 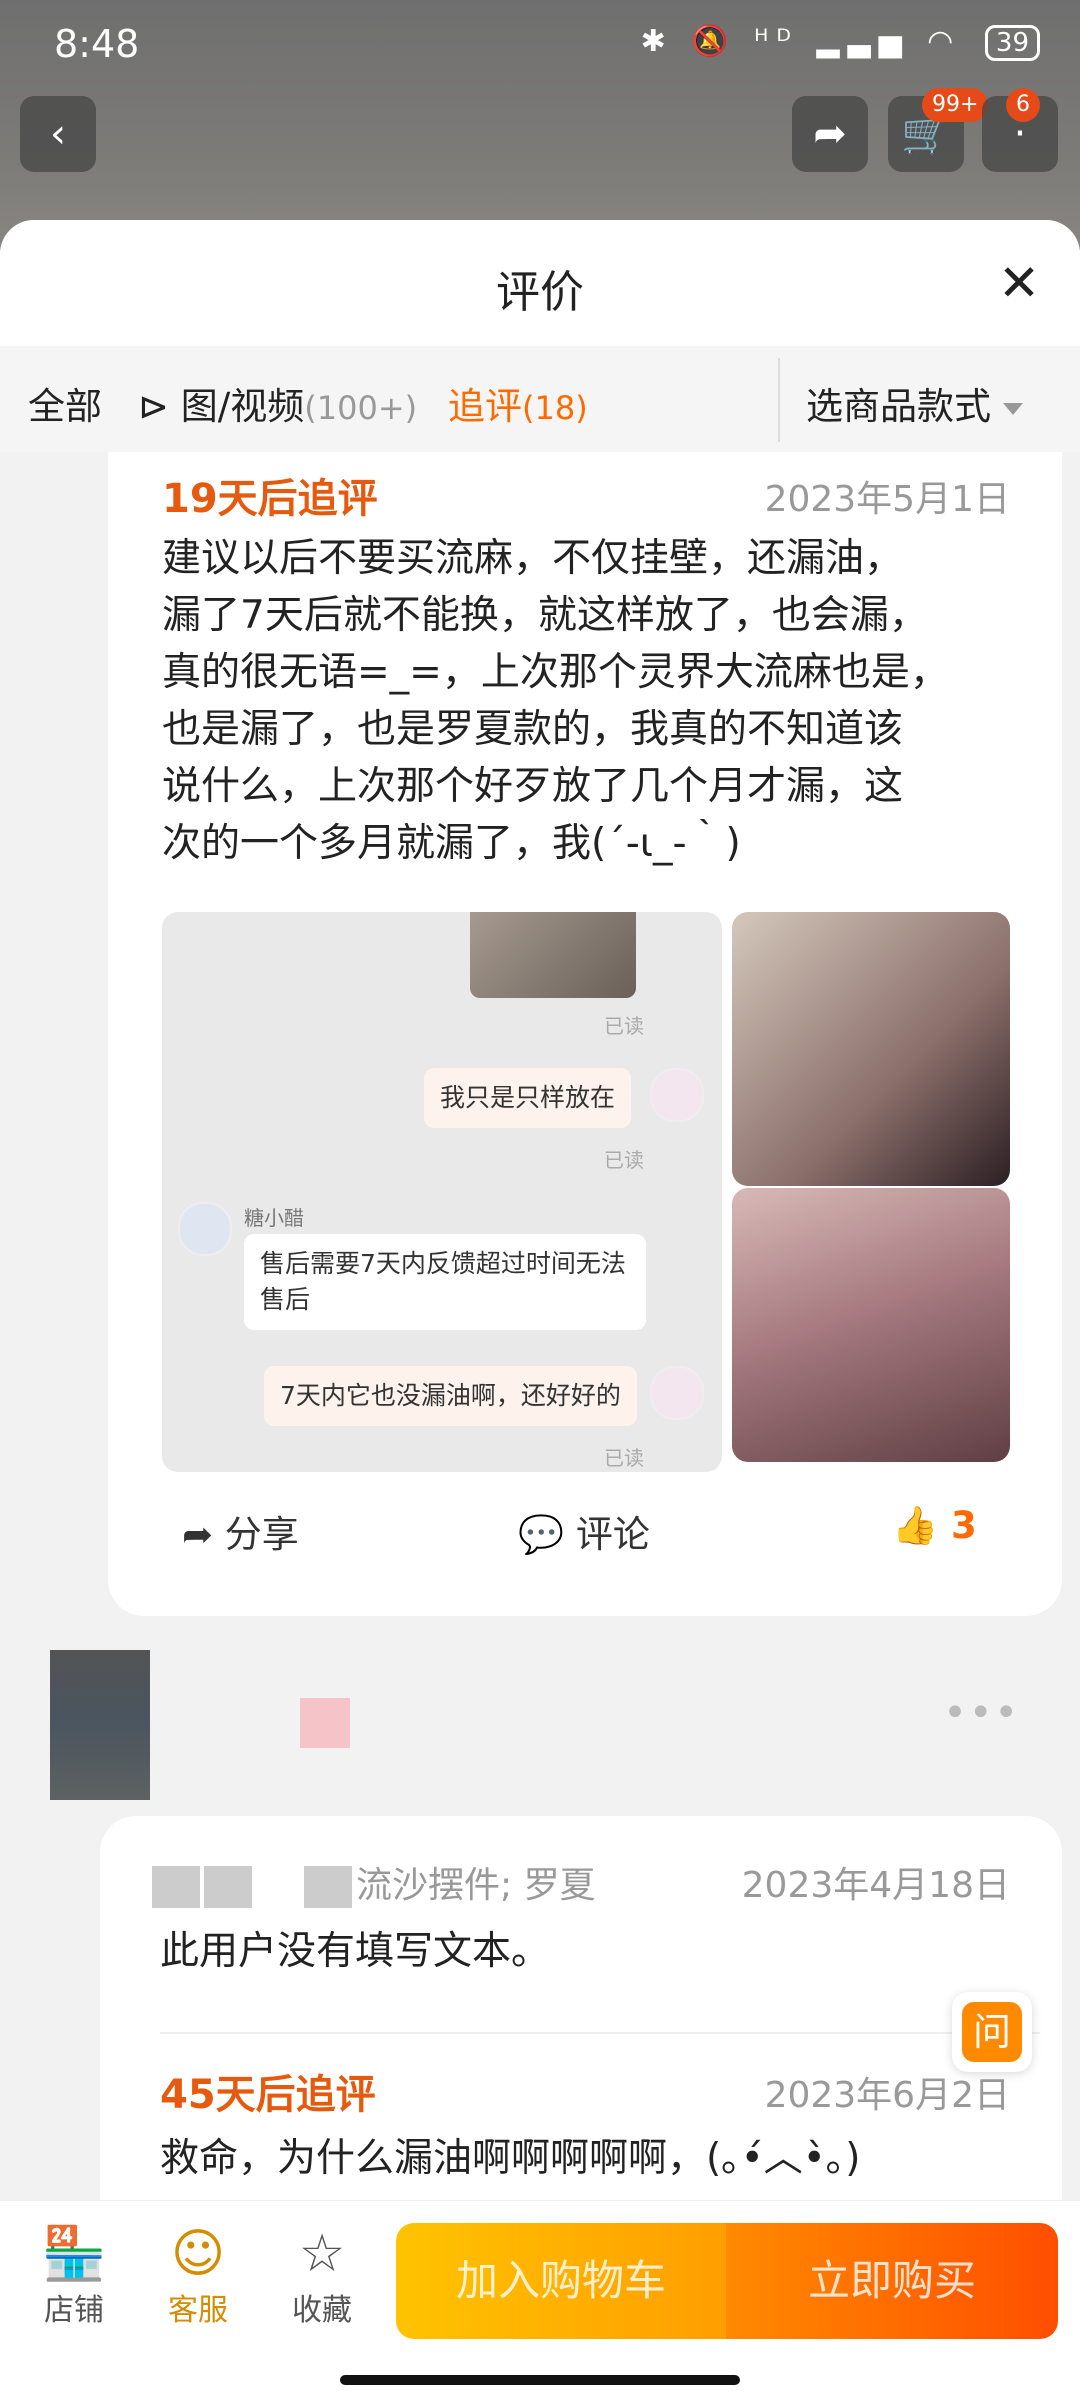 I want to click on like-count: 3, so click(x=963, y=1525).